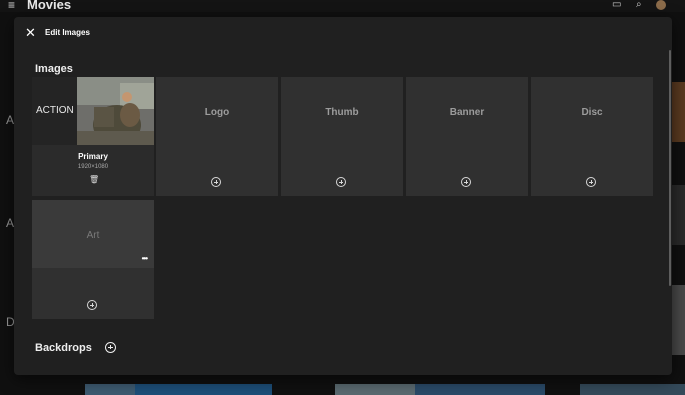 Image resolution: width=685 pixels, height=395 pixels. What do you see at coordinates (639, 5) in the screenshot?
I see `search-icon: ⌕` at bounding box center [639, 5].